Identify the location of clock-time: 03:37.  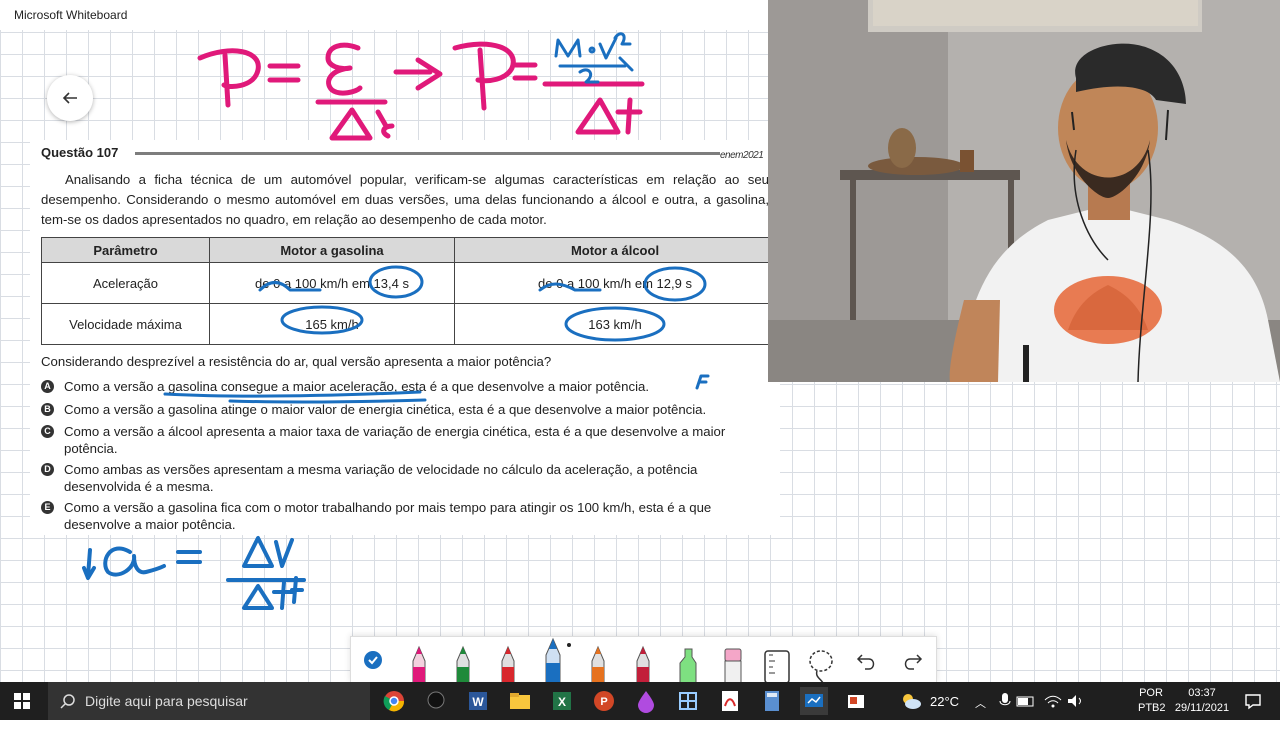
(1202, 693).